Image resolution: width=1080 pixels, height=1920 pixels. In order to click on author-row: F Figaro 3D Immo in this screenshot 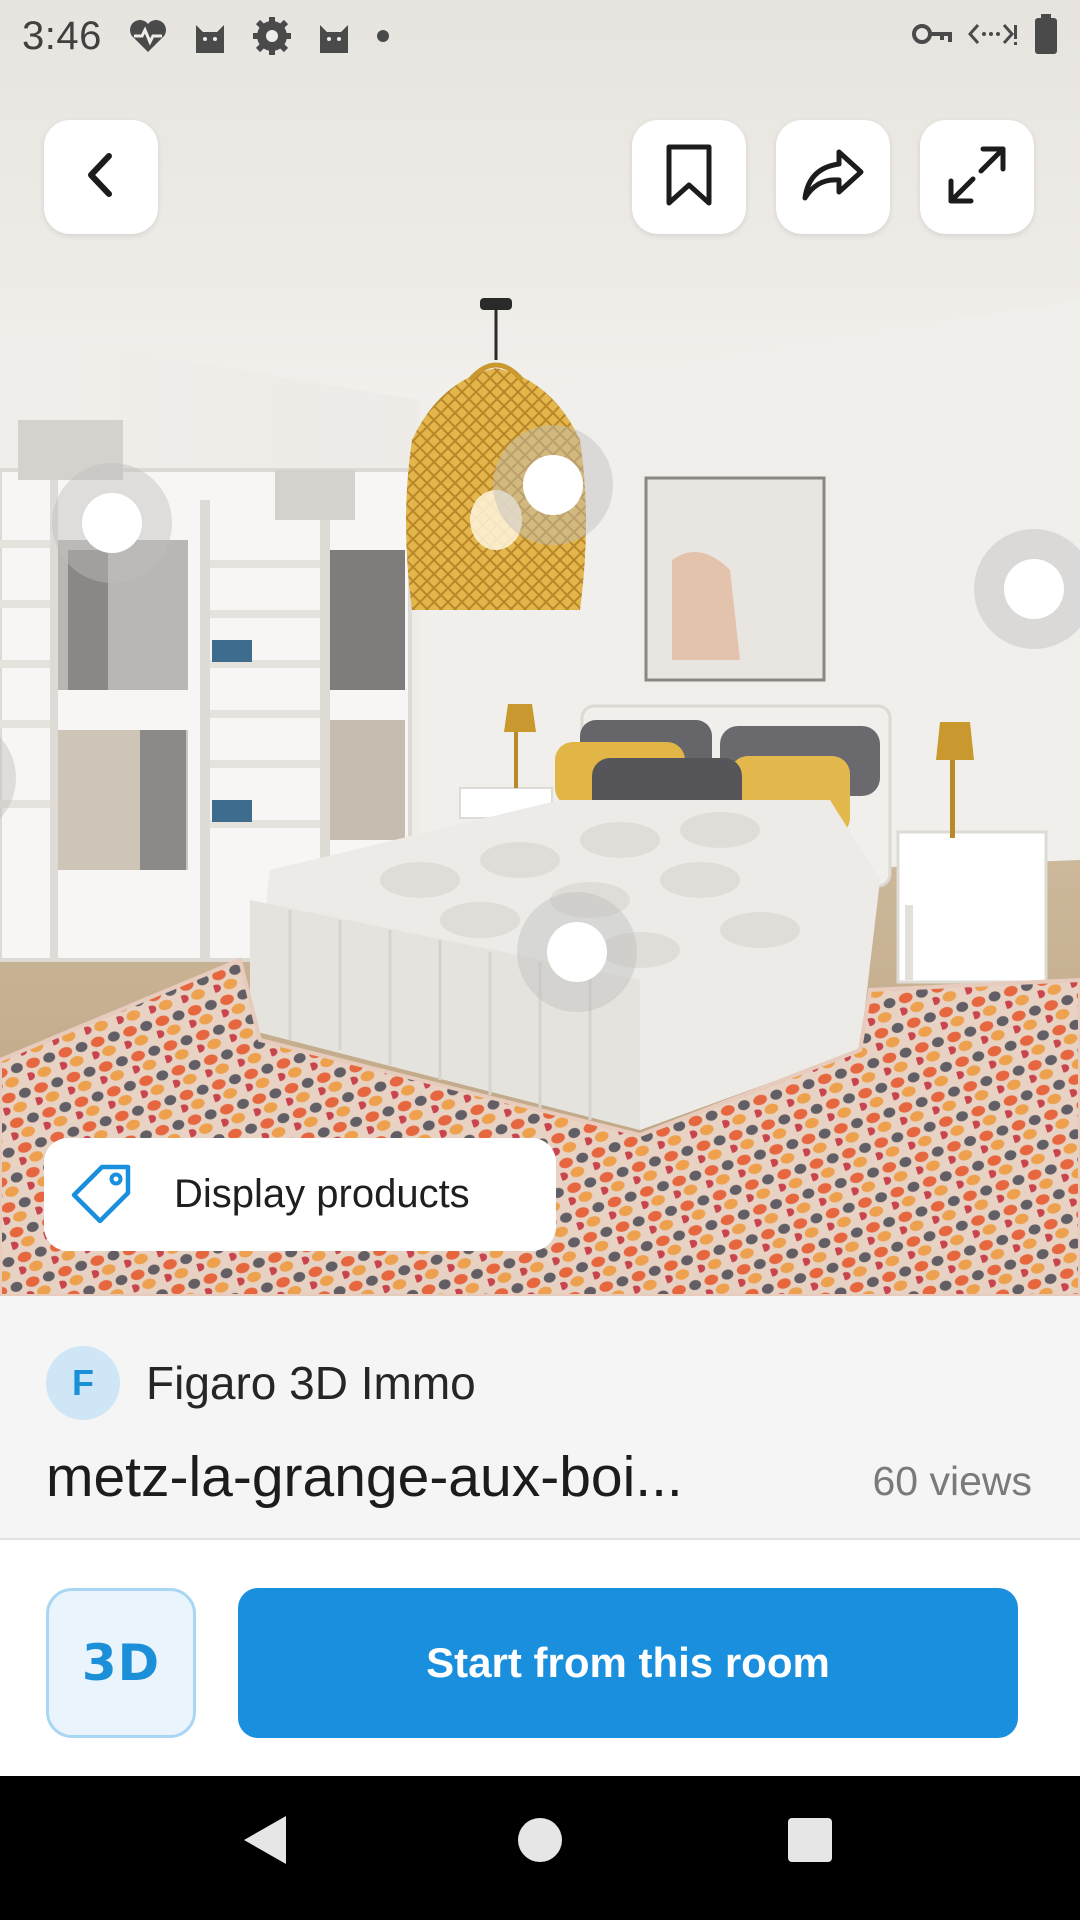, I will do `click(261, 1383)`.